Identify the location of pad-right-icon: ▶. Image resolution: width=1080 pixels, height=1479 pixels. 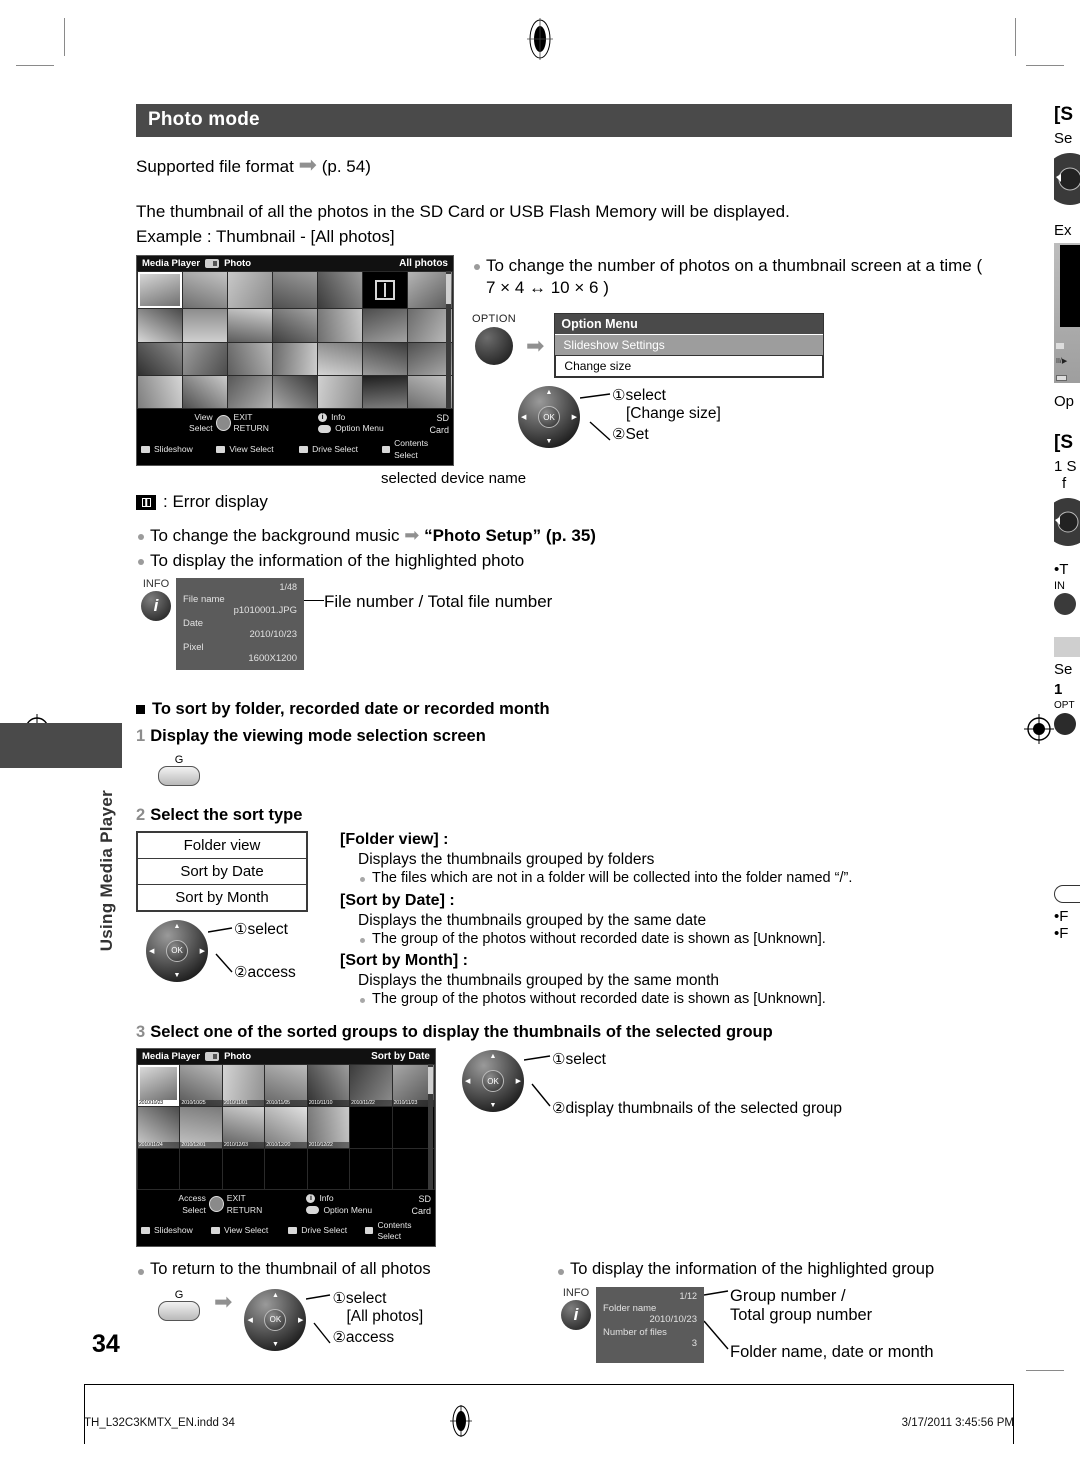
(574, 418).